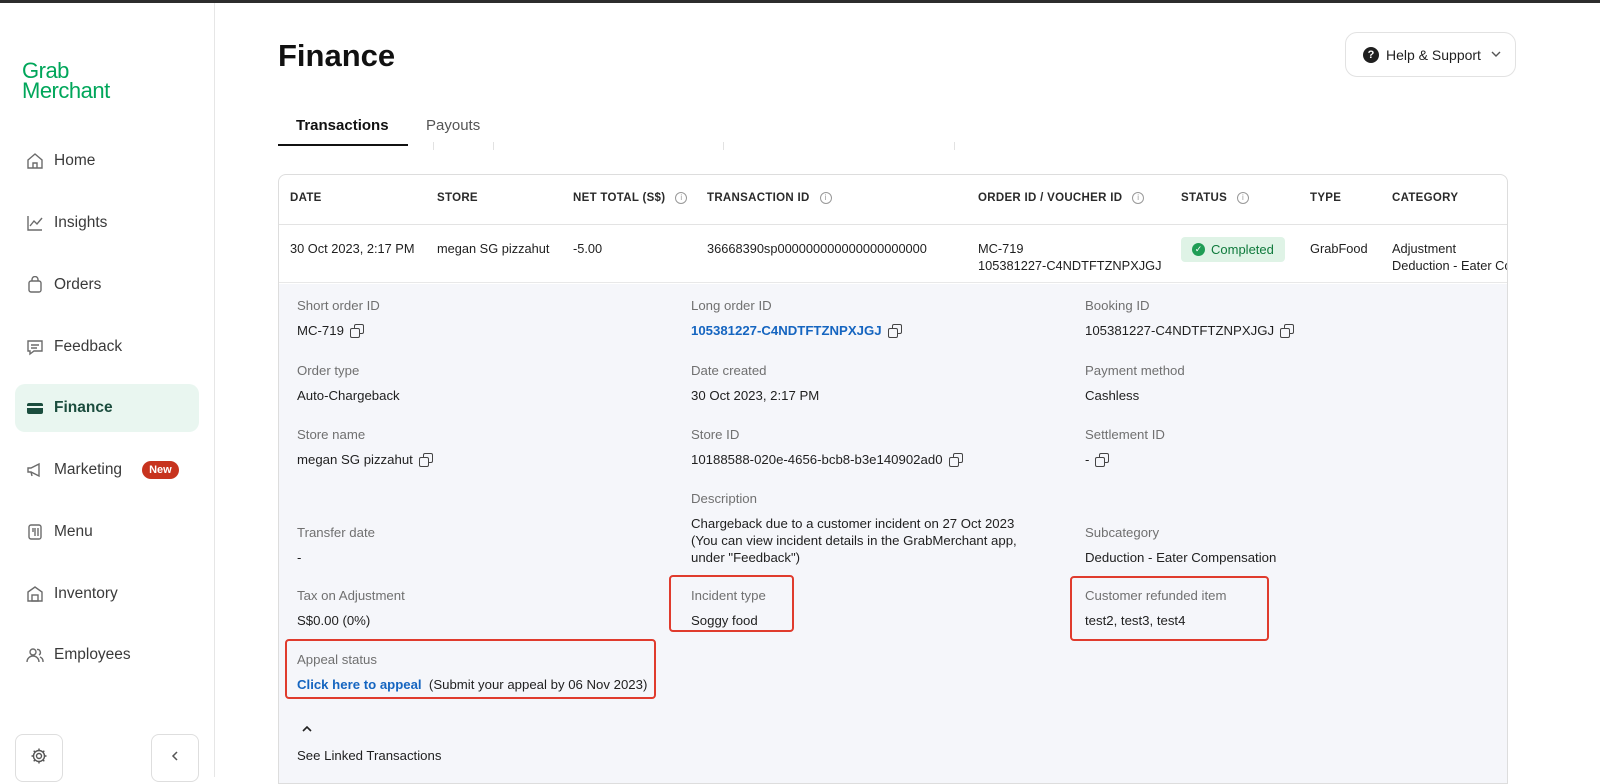 This screenshot has height=784, width=1600. I want to click on column-header-transaction-id: TRANSACTION ID i, so click(769, 198).